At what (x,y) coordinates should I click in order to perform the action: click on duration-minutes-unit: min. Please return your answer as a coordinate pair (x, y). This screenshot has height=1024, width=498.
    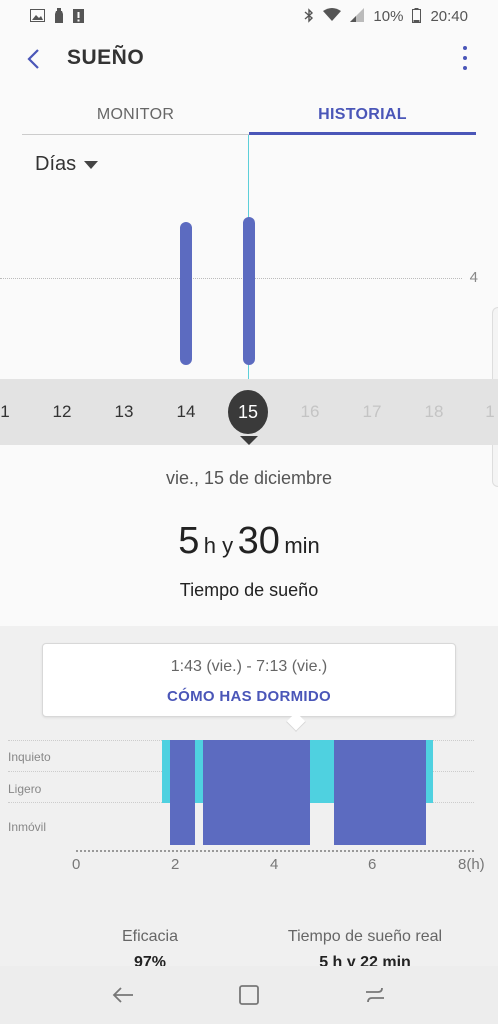
    Looking at the image, I should click on (302, 545).